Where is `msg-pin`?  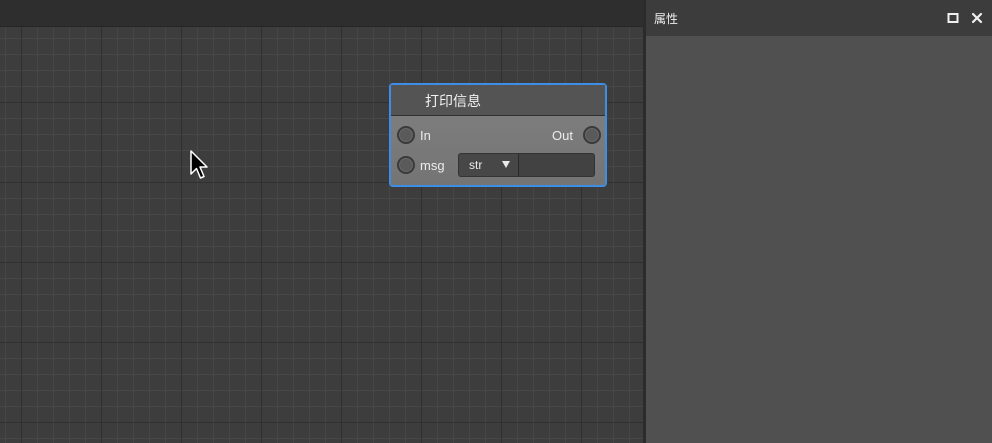 msg-pin is located at coordinates (406, 165).